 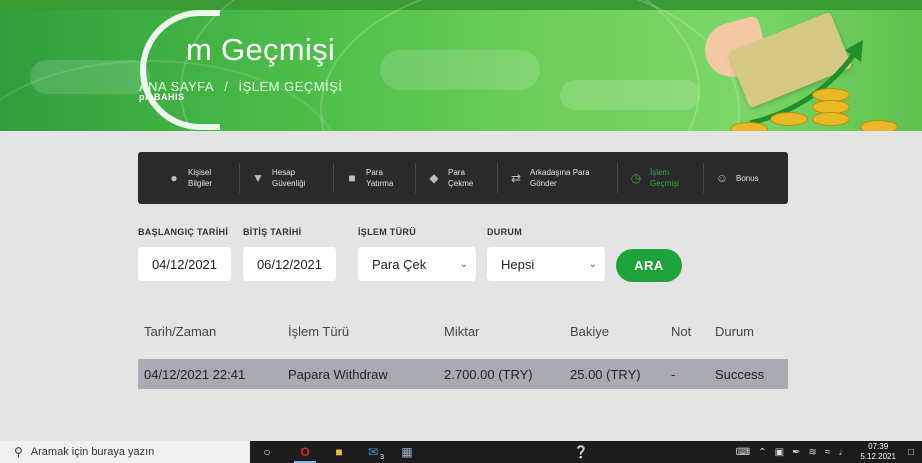 I want to click on mail-badge: 3, so click(x=382, y=457).